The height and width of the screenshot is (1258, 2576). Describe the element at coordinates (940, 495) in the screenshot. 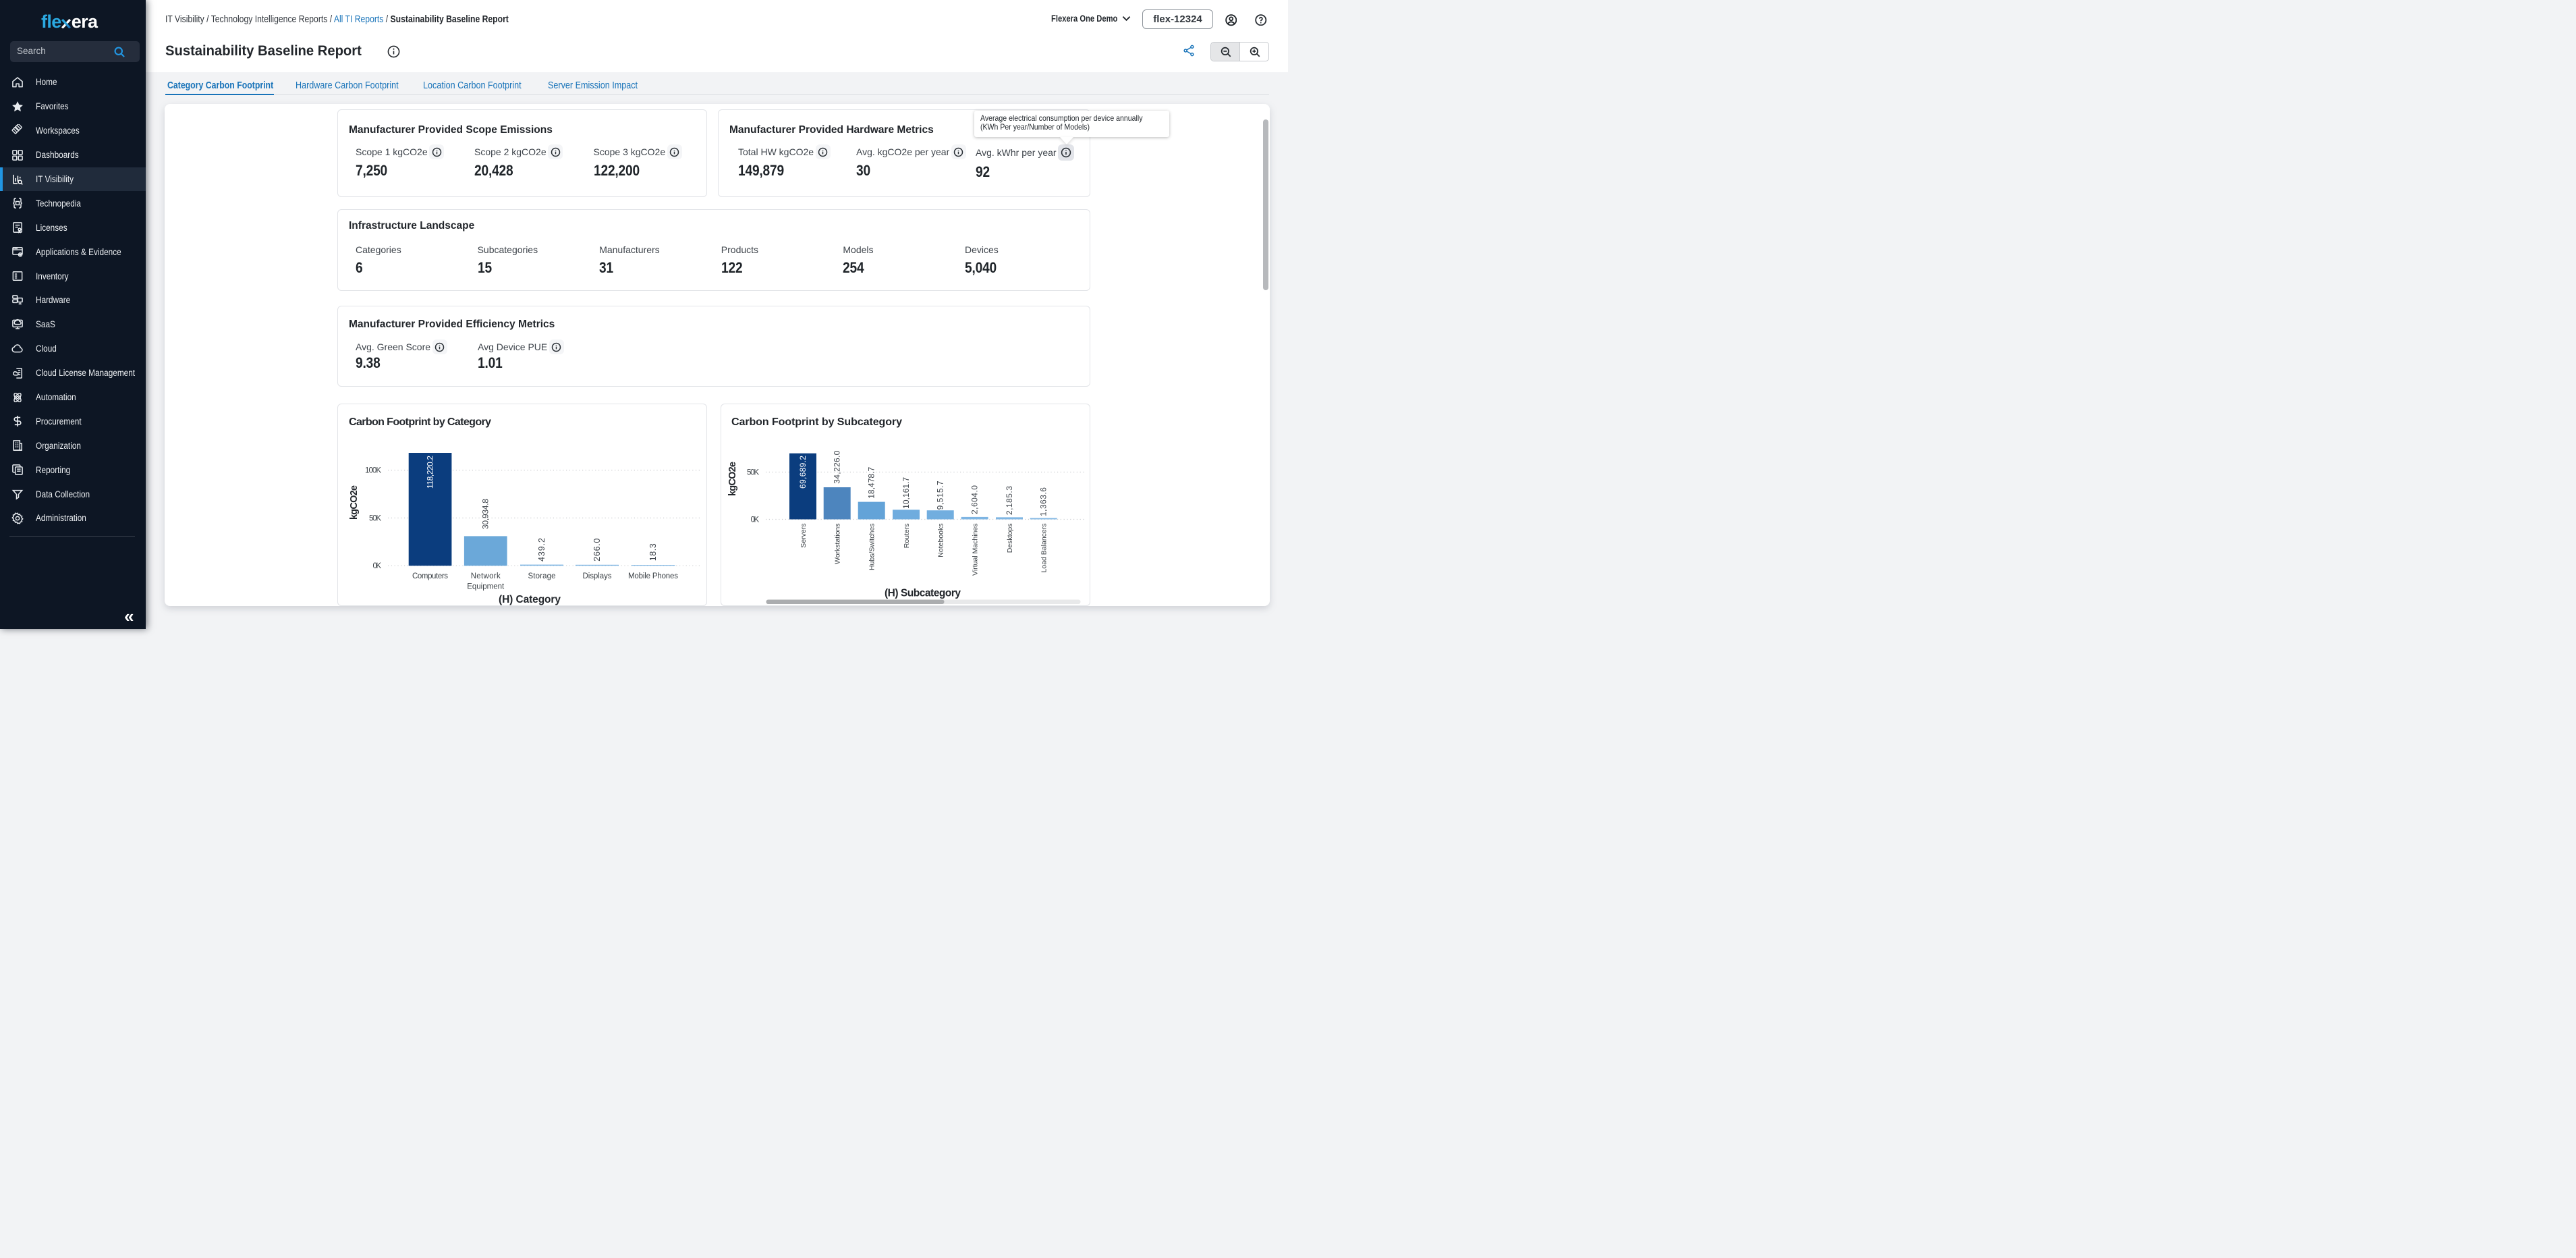

I see `svg-text: 9,515.7` at that location.